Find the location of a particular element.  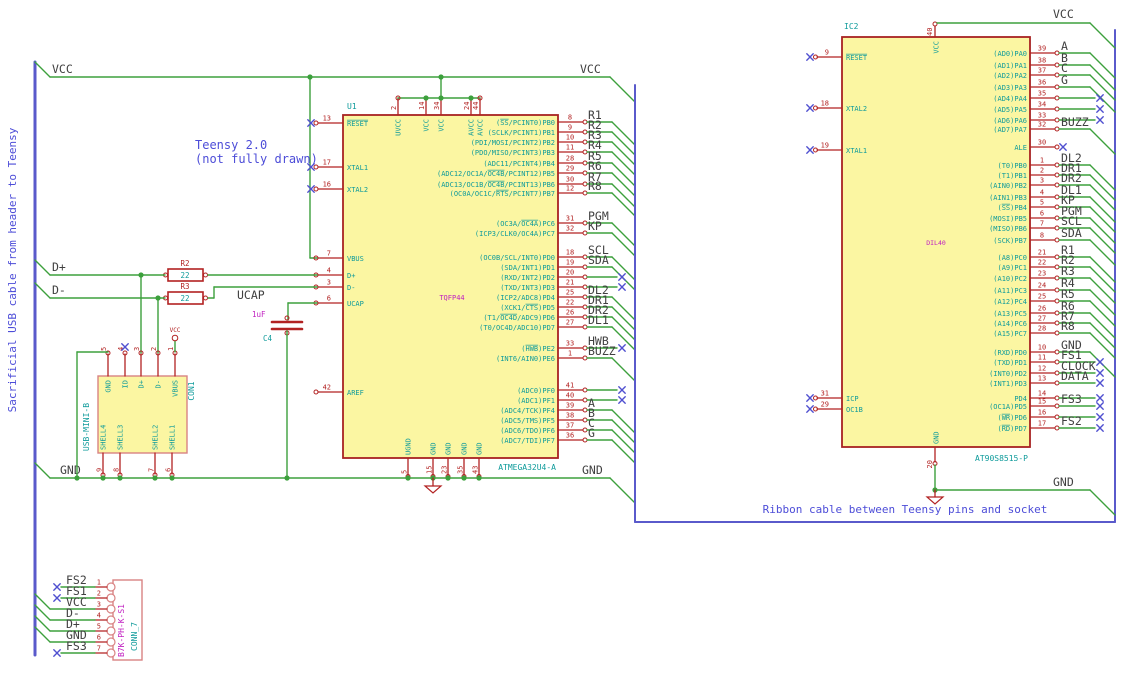

pin-number: 32 is located at coordinates (570, 229).